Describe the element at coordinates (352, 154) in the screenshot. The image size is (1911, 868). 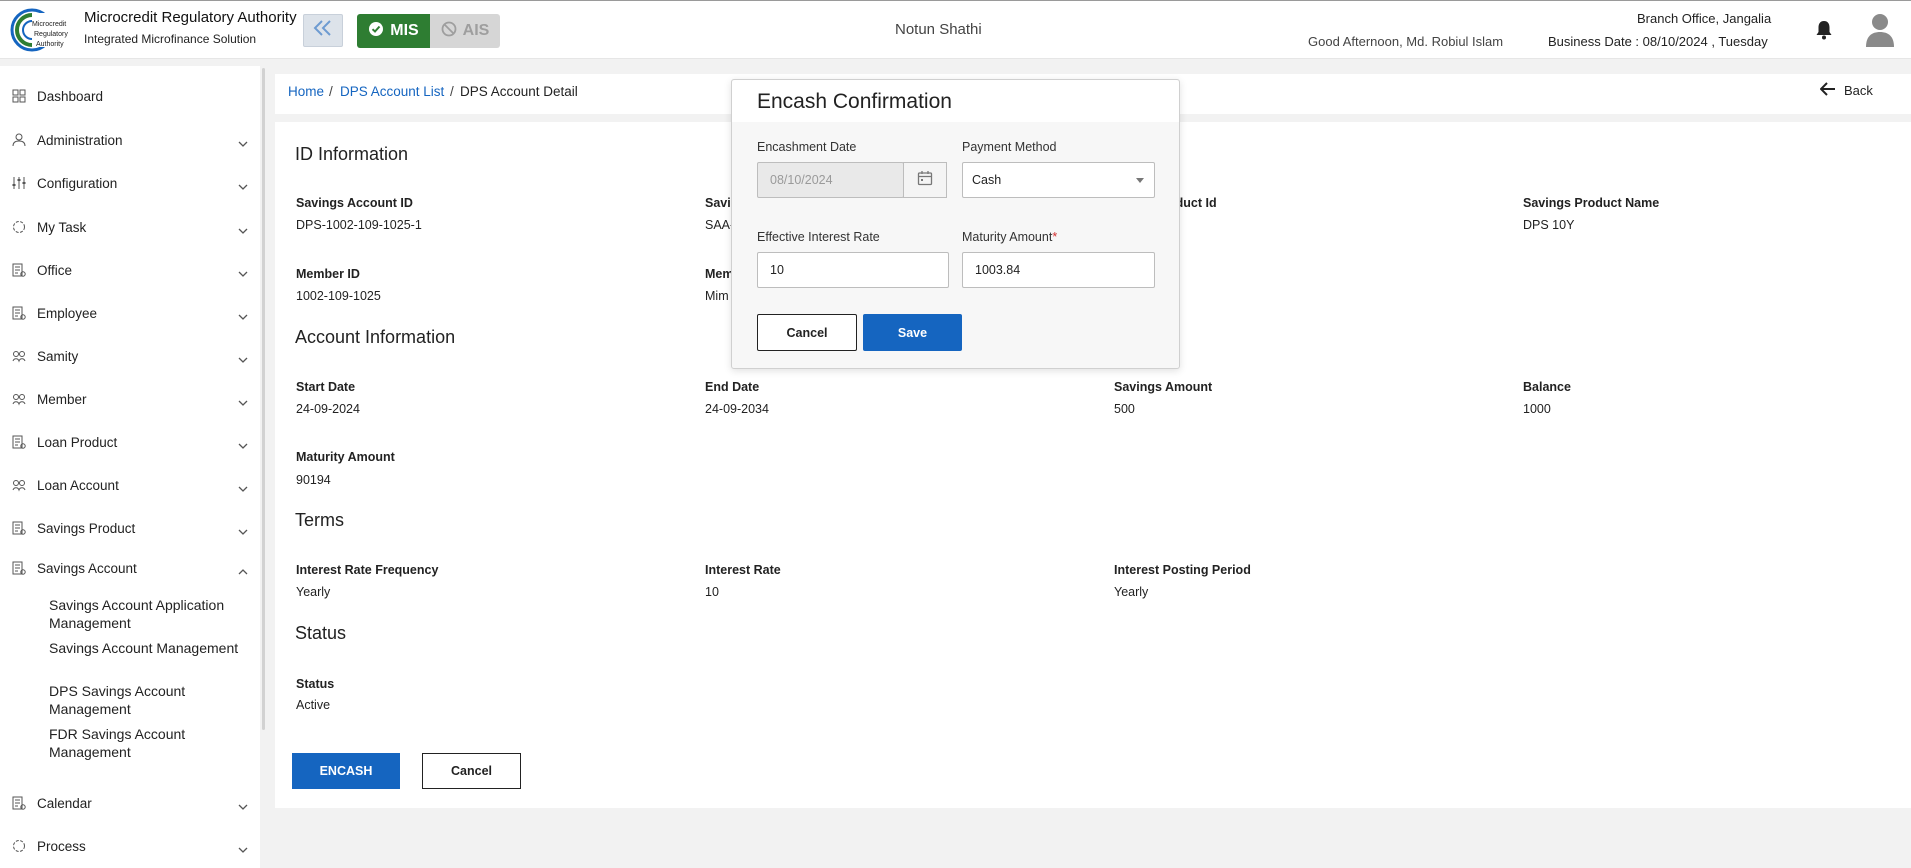
I see `id-information-title: ID Information` at that location.